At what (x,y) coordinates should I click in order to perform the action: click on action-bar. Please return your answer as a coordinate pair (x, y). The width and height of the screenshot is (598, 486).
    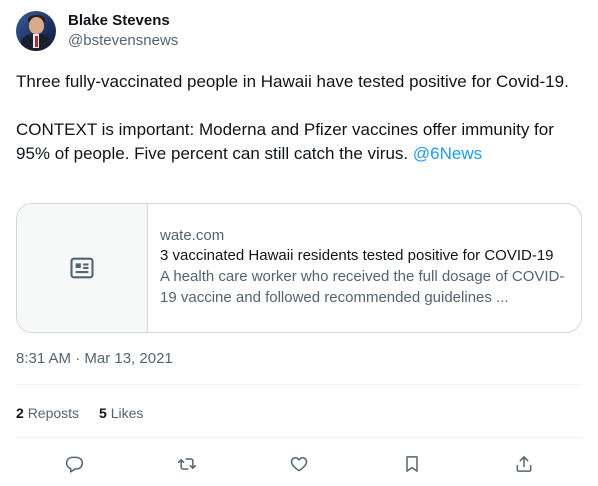
    Looking at the image, I should click on (299, 464).